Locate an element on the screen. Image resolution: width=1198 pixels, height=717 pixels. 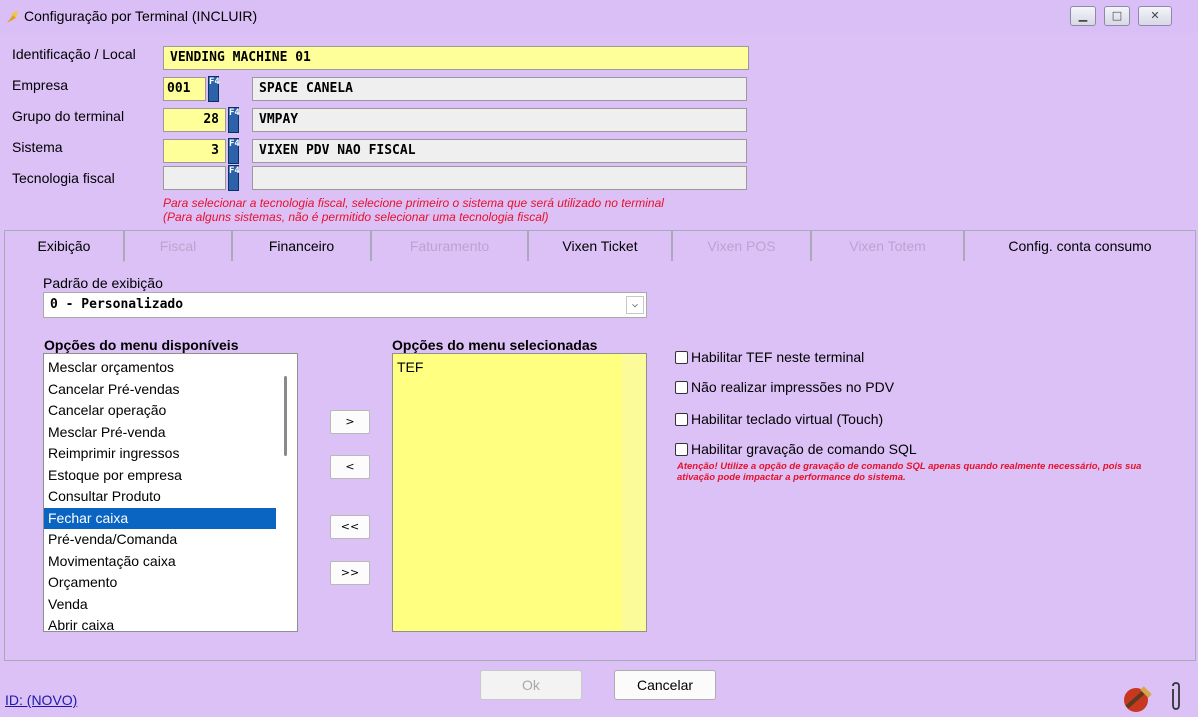
list-item: Mesclar Pré-venda is located at coordinates (160, 433).